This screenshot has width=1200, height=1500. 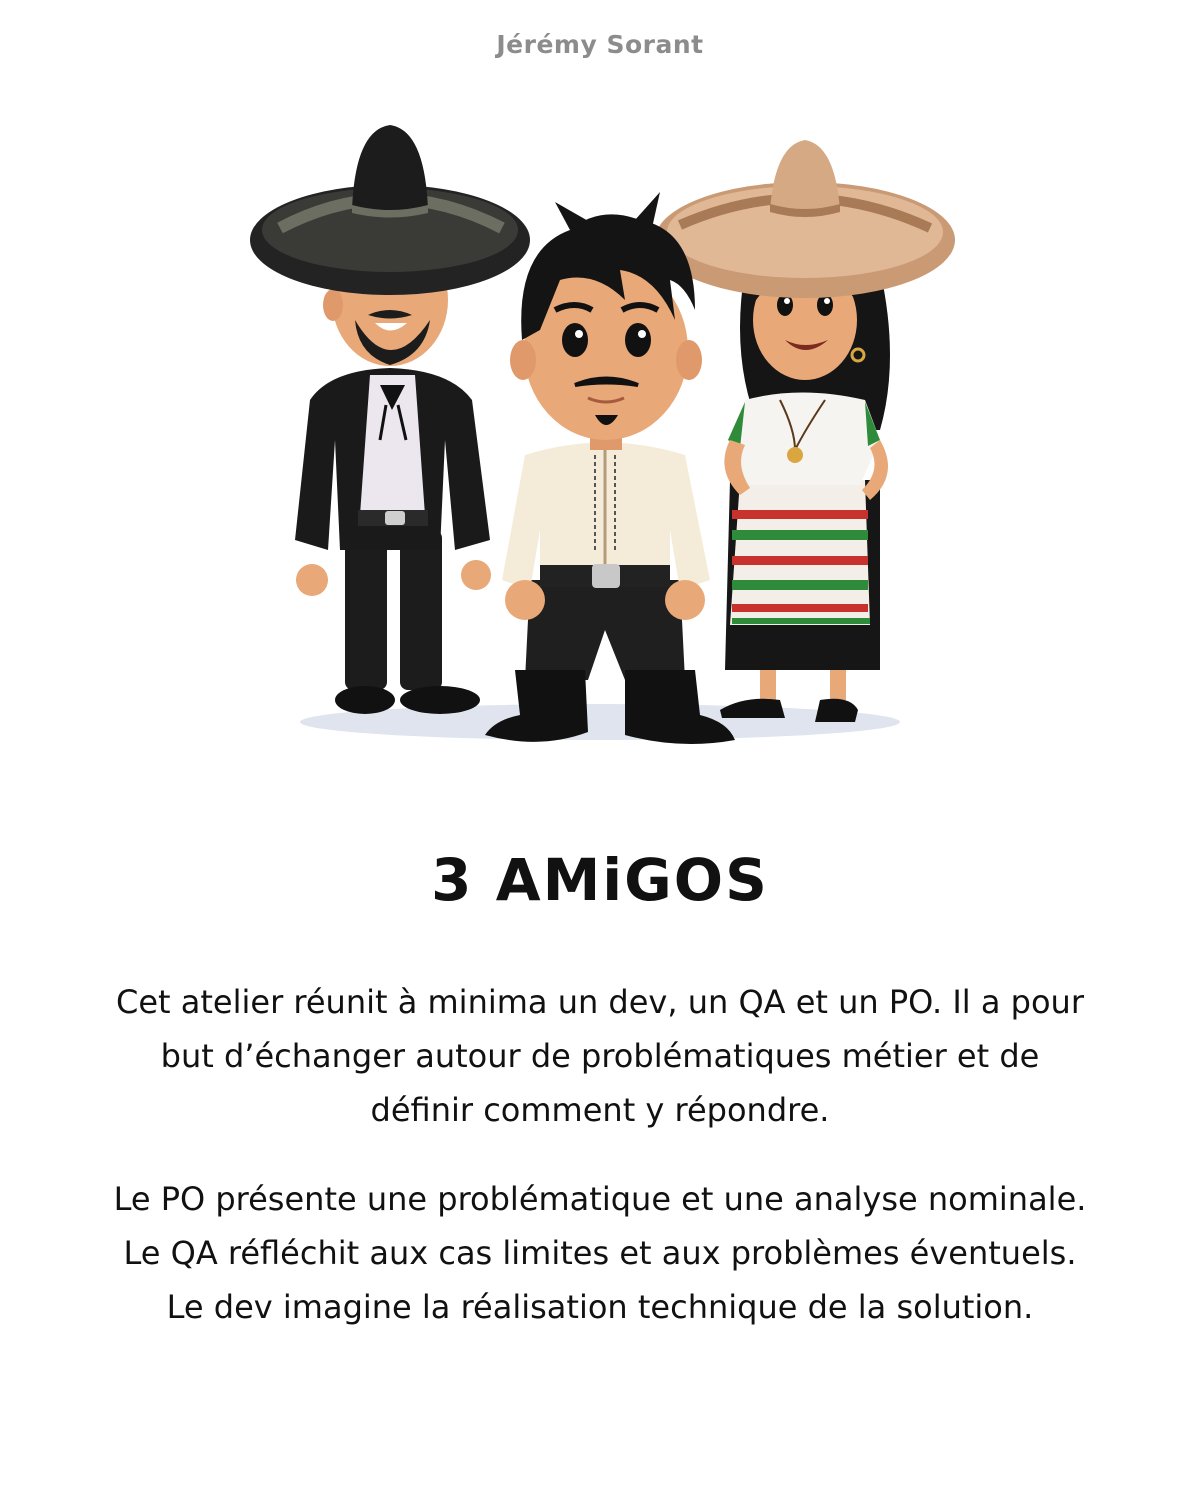 What do you see at coordinates (390, 419) in the screenshot?
I see `left-man-figure` at bounding box center [390, 419].